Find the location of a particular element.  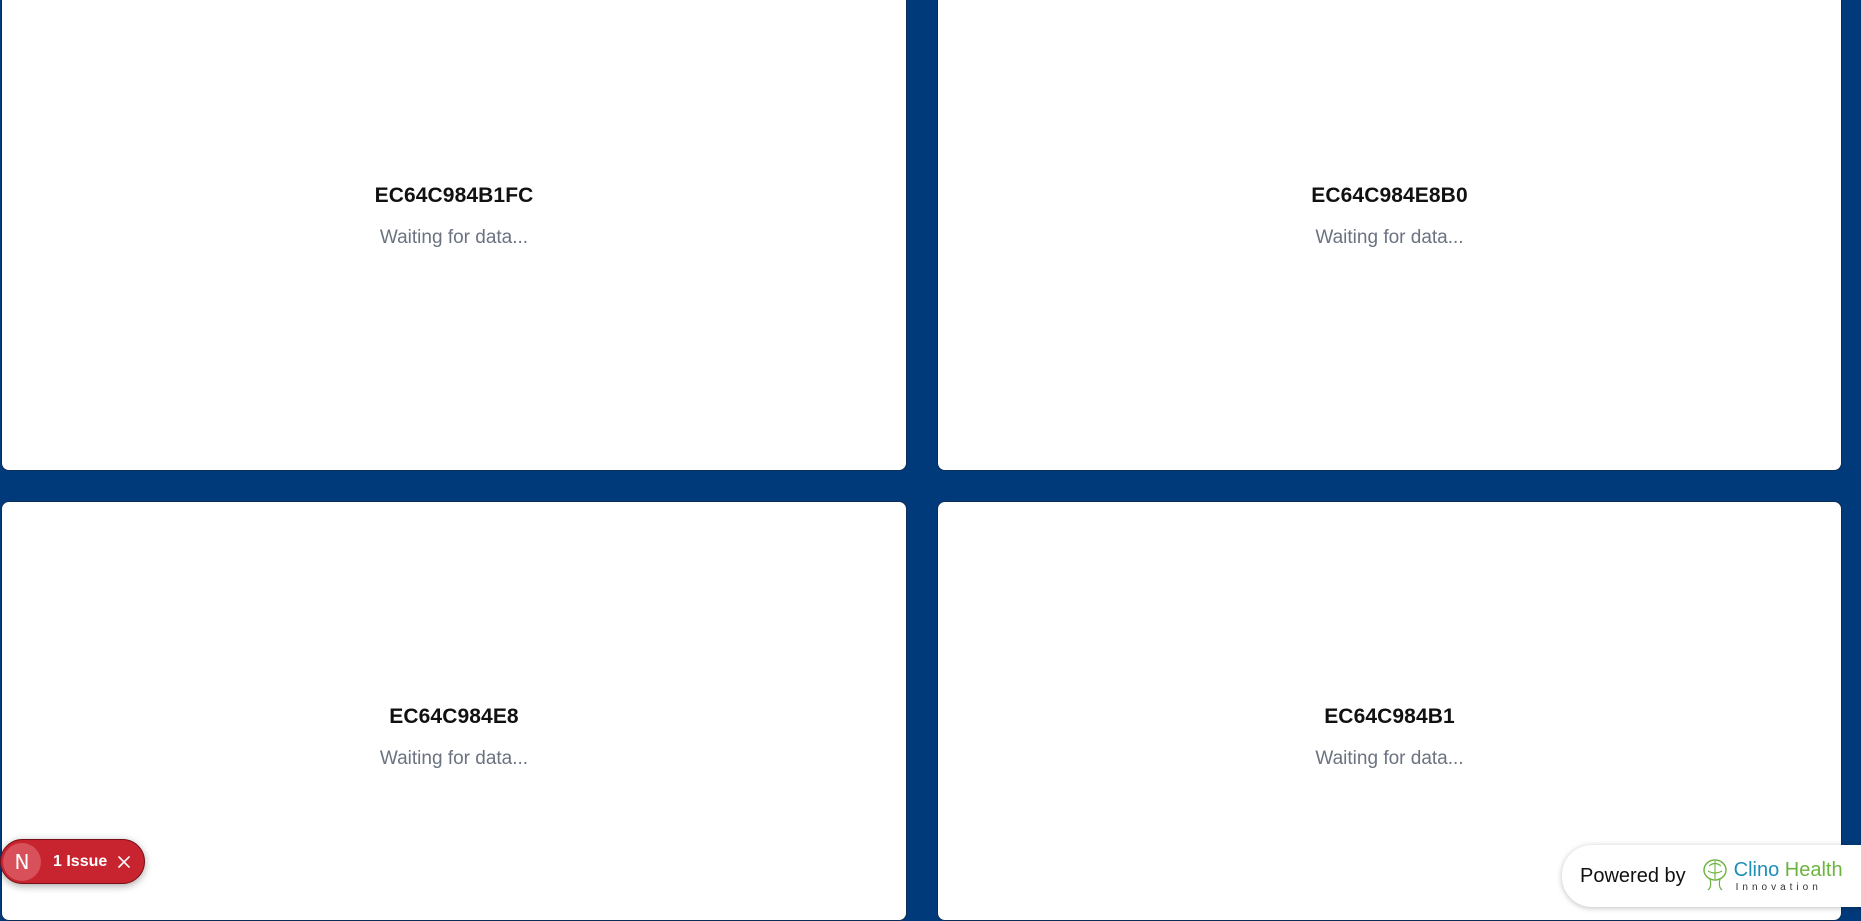

logo-tagline: Innovation is located at coordinates (1778, 887).